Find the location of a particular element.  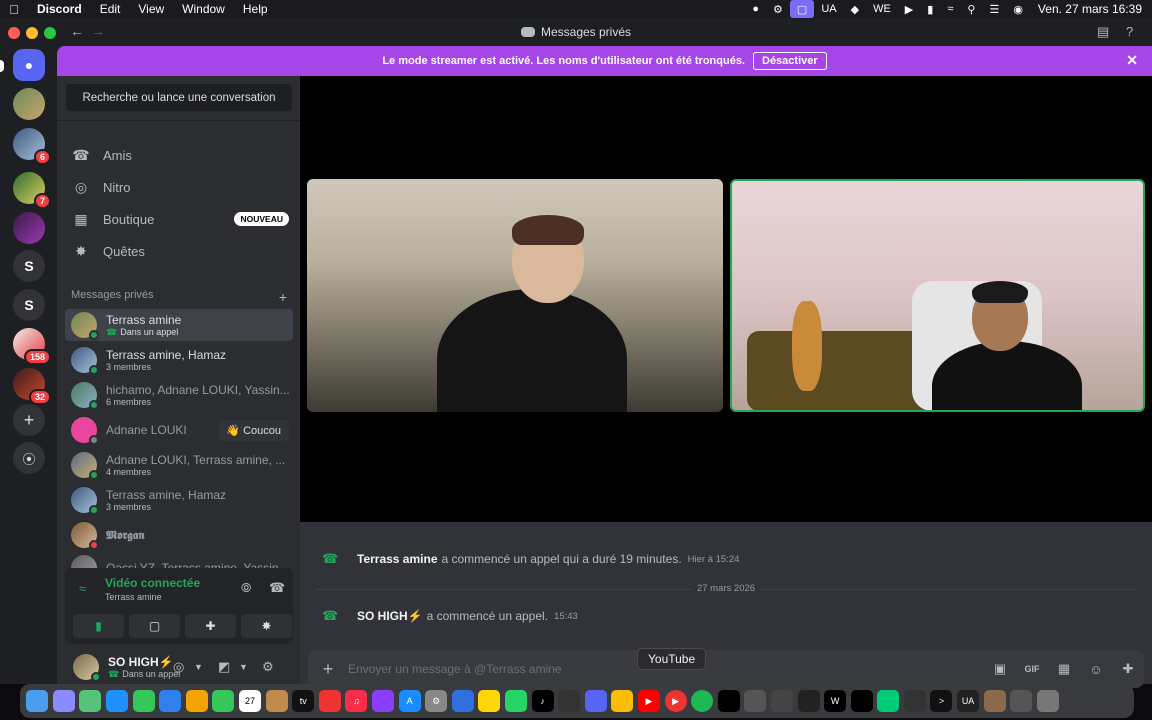

record-icon: ● is located at coordinates (755, 9).